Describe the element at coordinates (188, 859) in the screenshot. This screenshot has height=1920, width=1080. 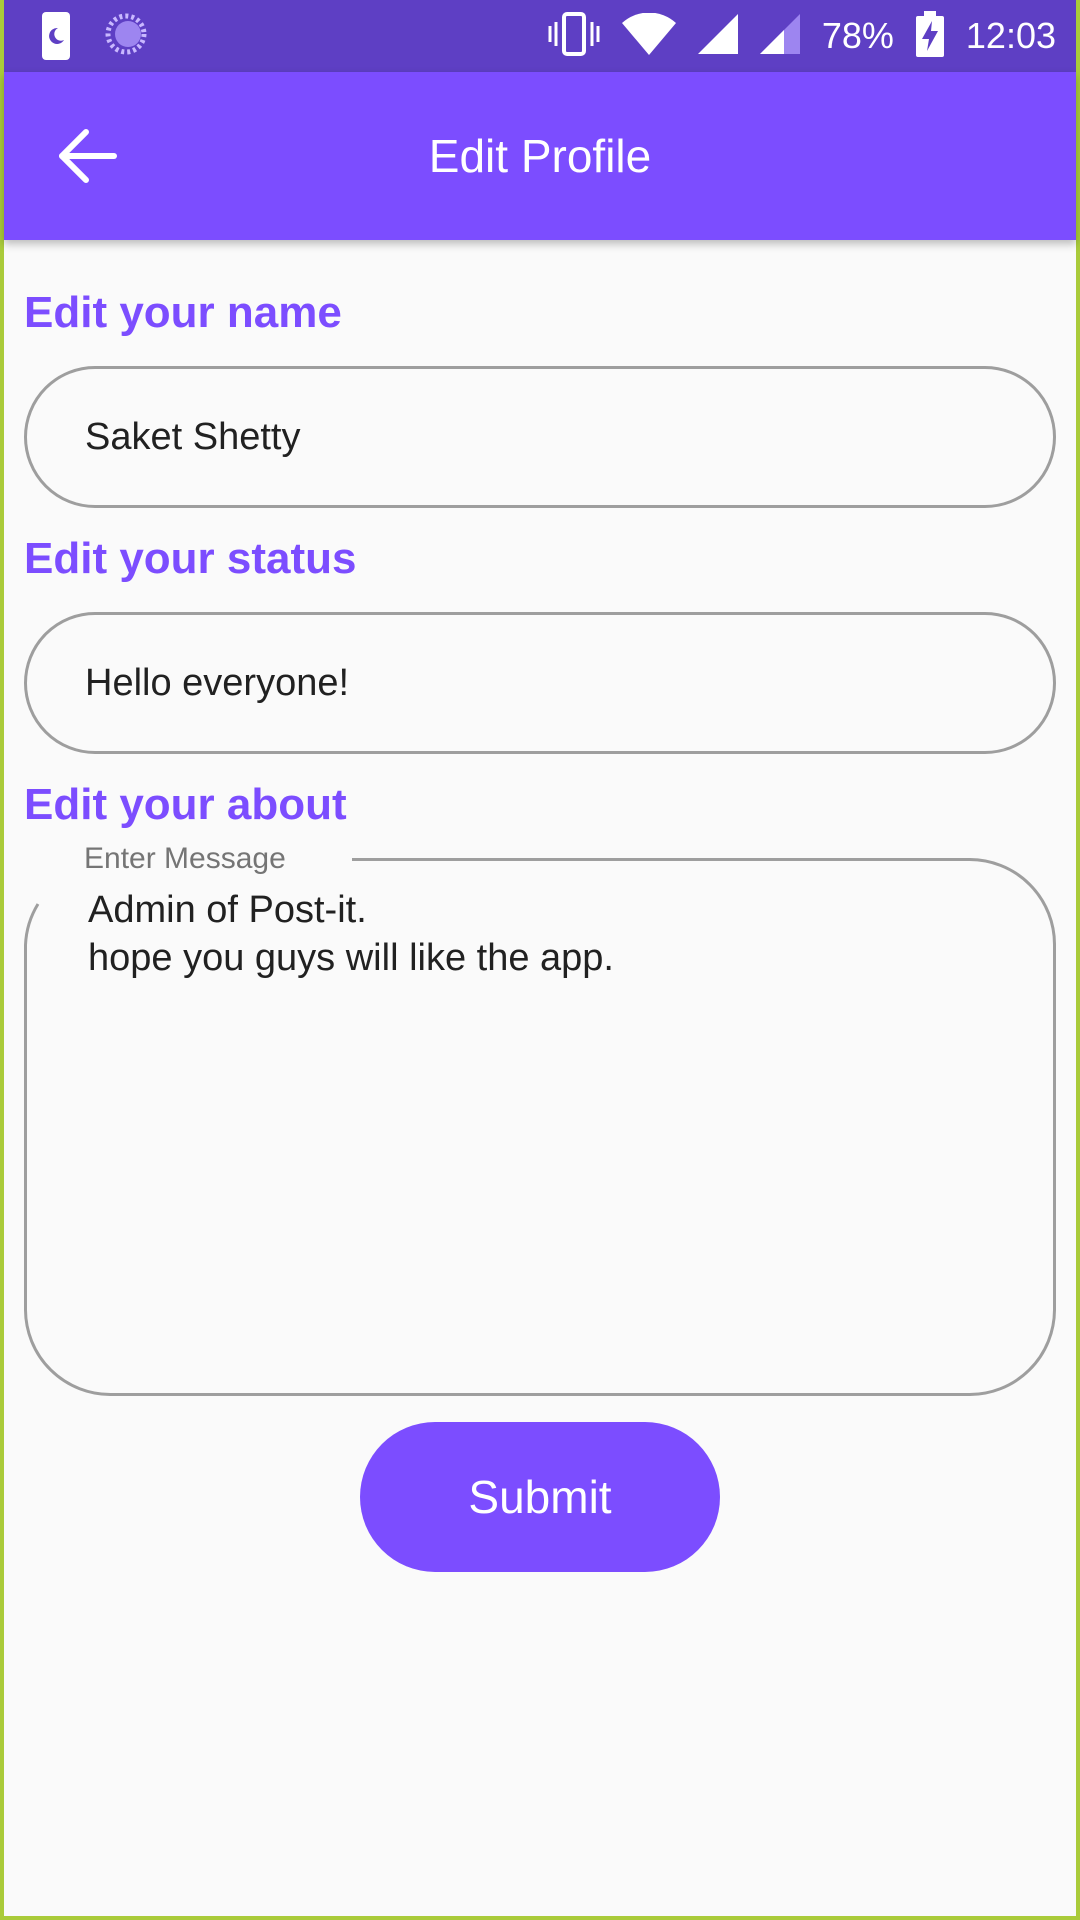
I see `about-legend: Enter Message` at that location.